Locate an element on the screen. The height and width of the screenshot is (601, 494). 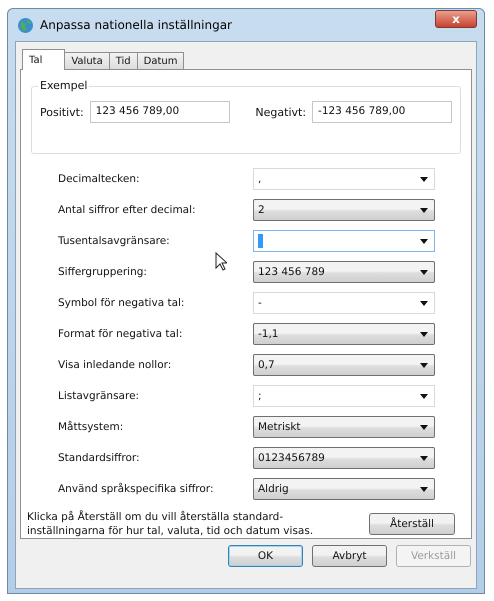
dialog-button: OK is located at coordinates (265, 556).